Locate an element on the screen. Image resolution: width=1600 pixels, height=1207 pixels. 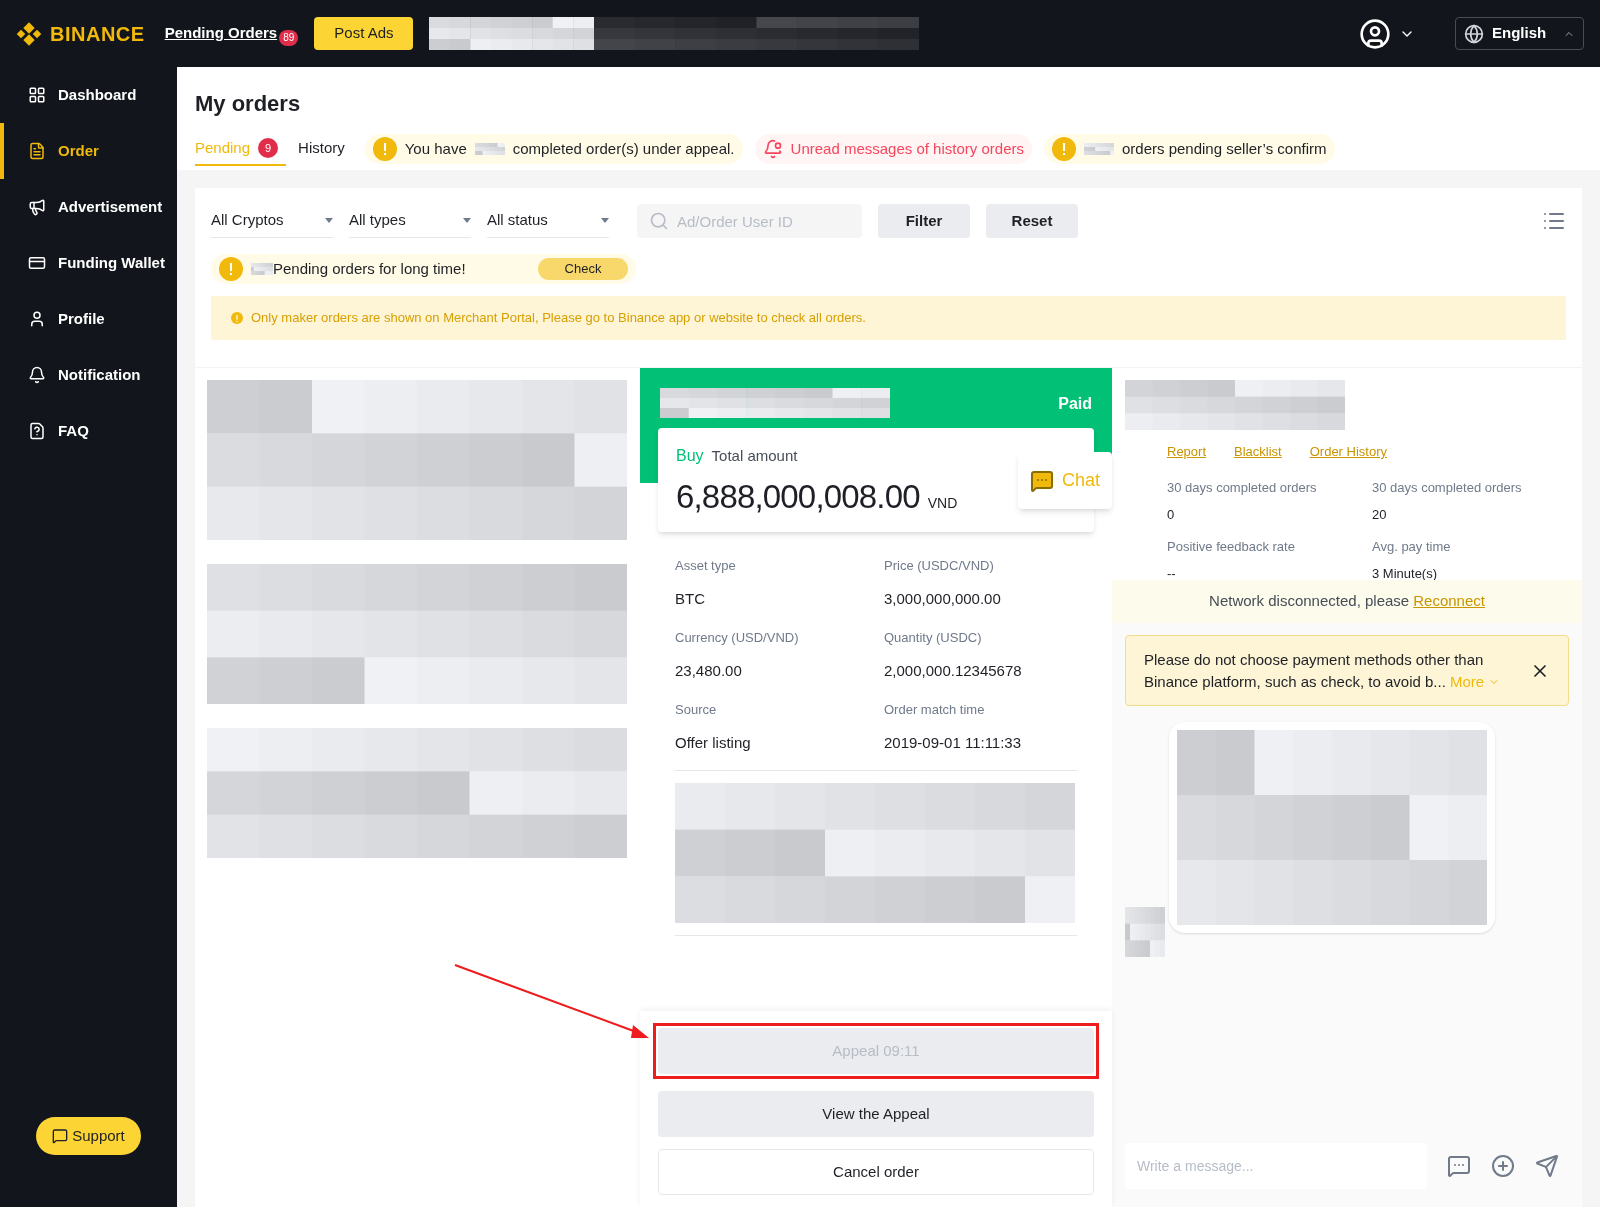
sidebar-item: Funding Wallet is located at coordinates (88, 263).